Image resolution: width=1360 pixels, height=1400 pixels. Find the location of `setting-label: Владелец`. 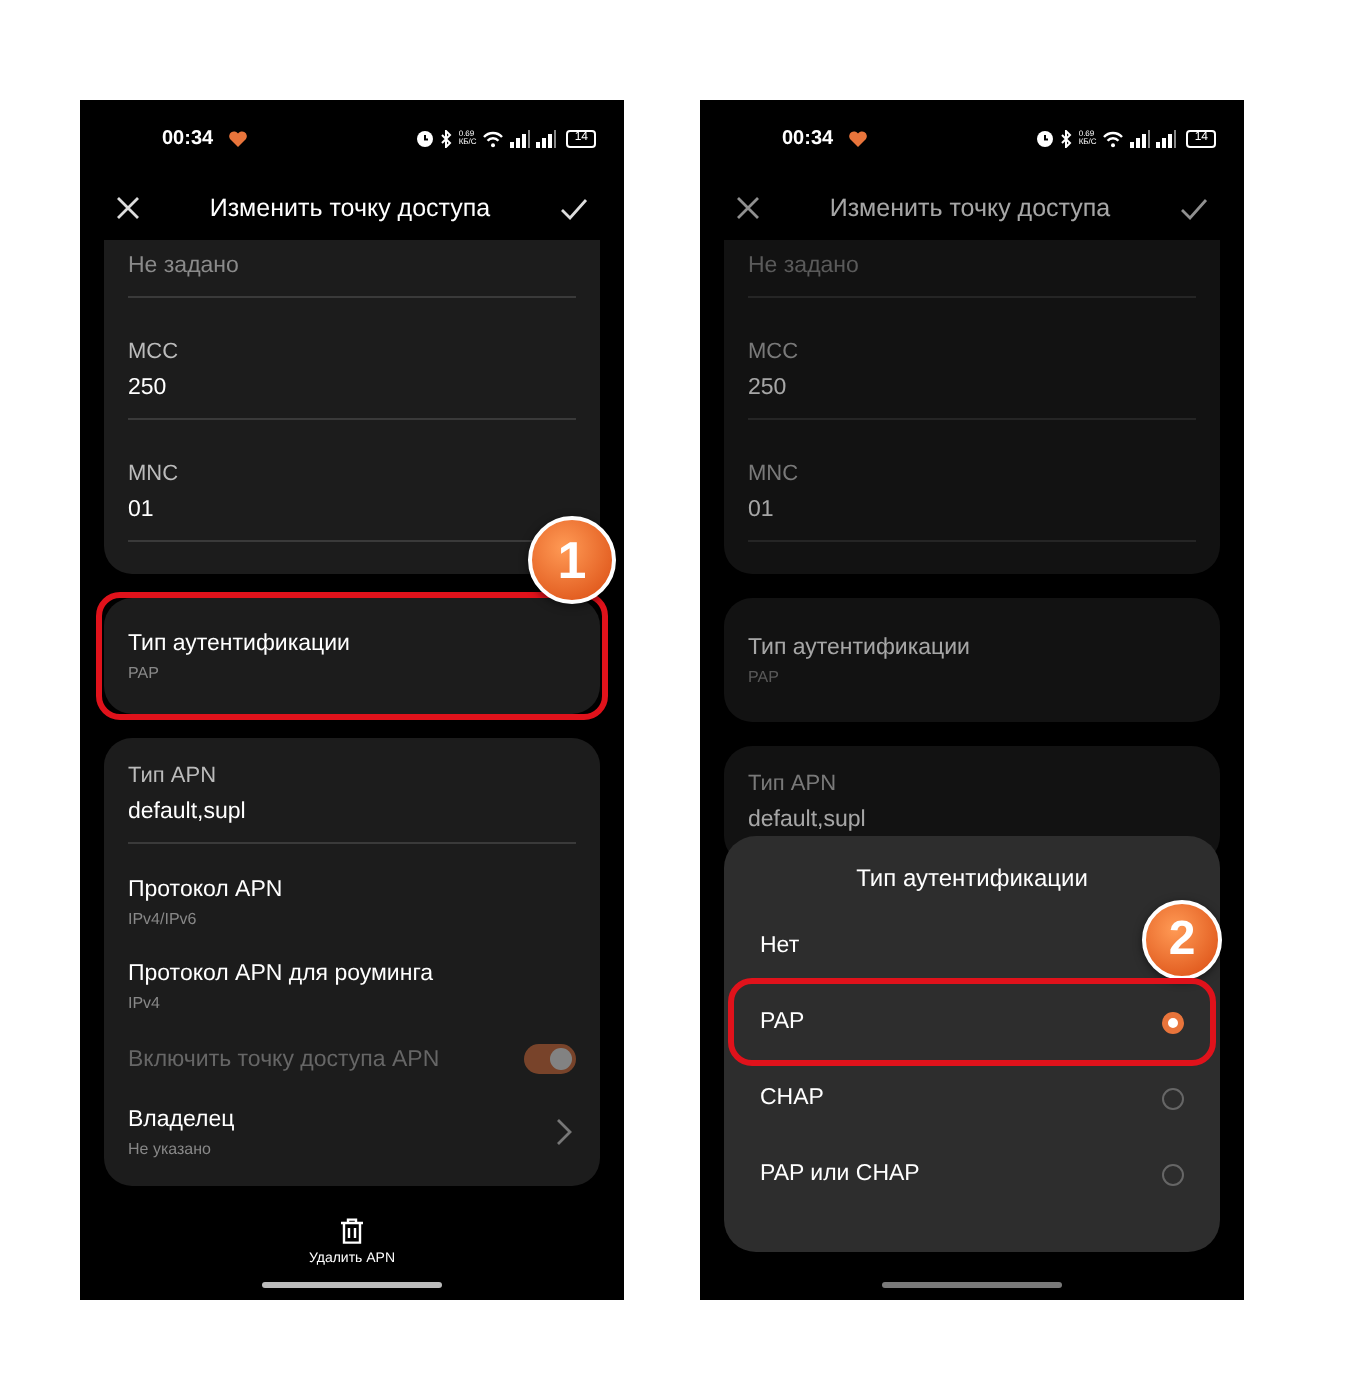

setting-label: Владелец is located at coordinates (342, 1120).